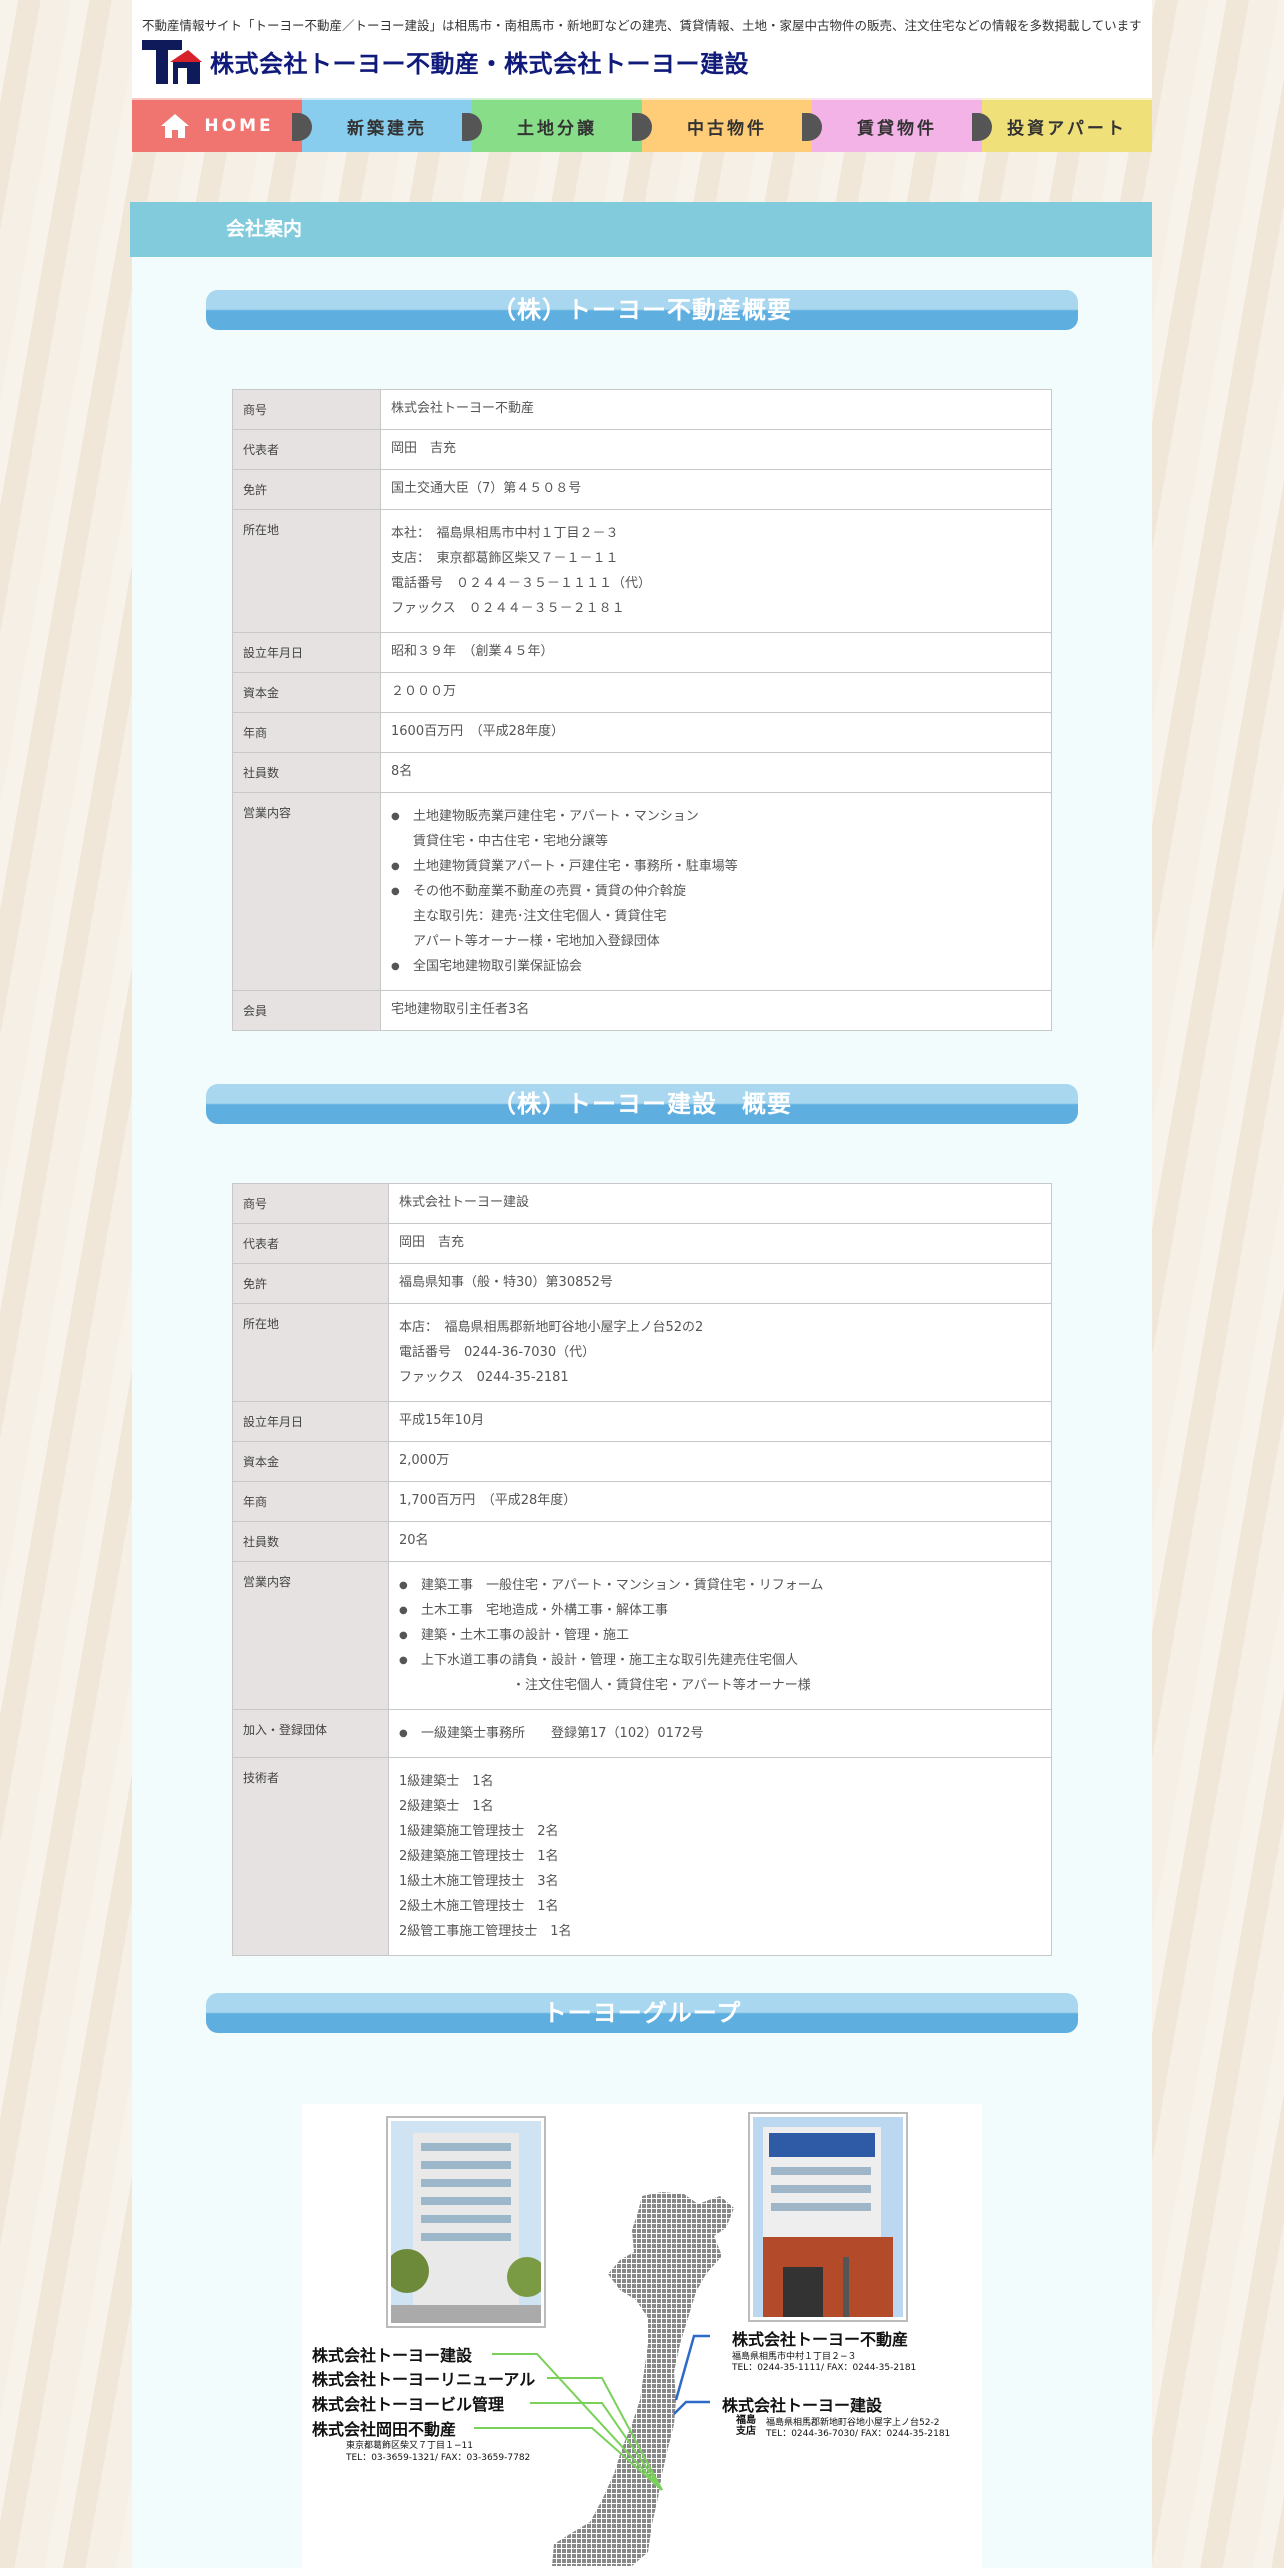  I want to click on nav-item-label: 投資アパート, so click(1067, 128).